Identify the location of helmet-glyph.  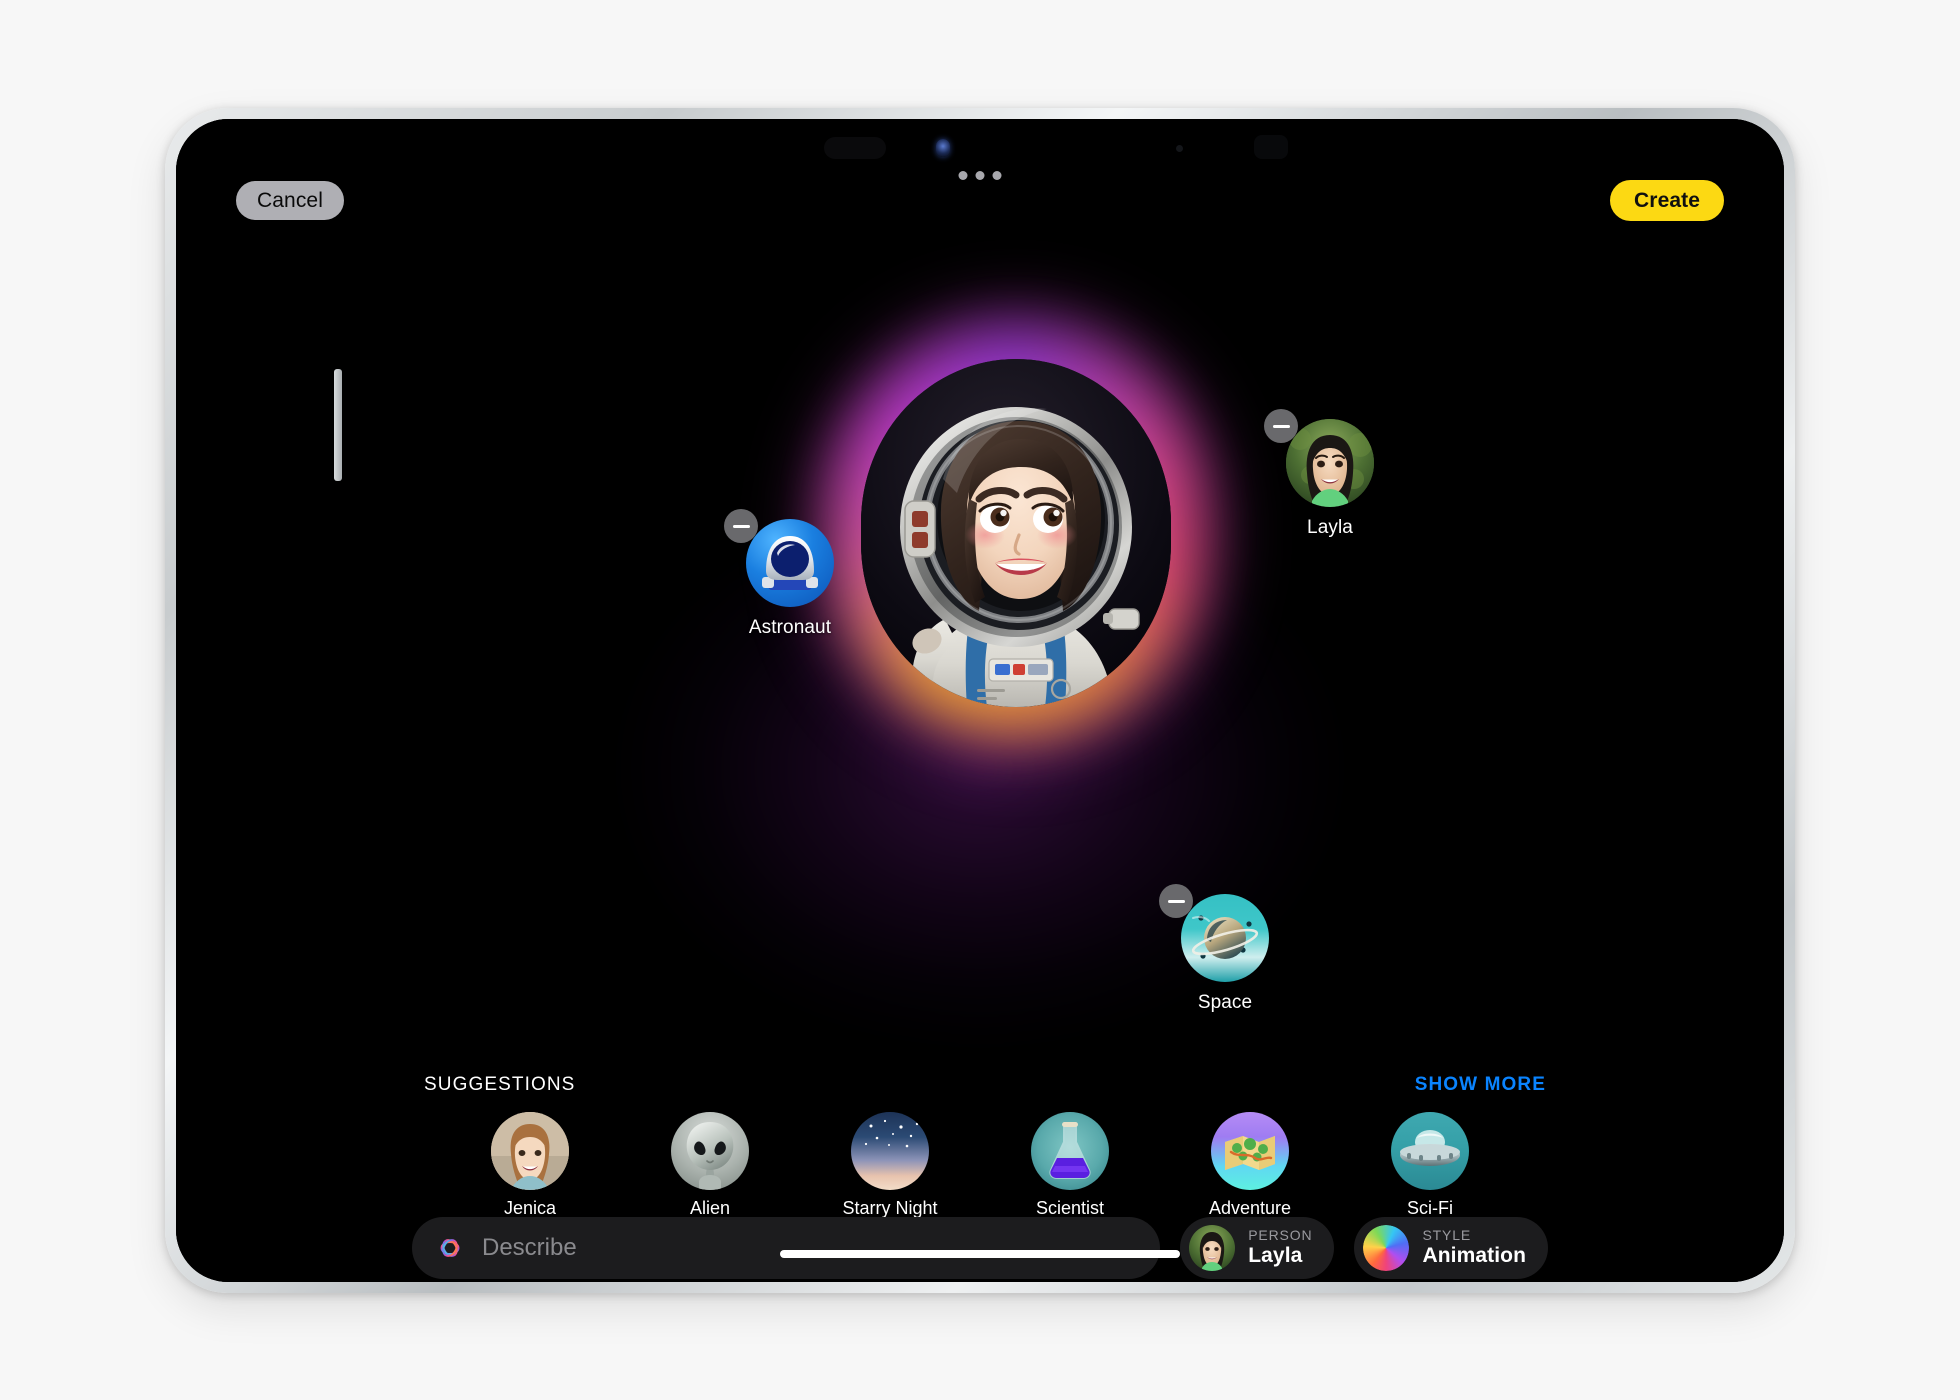
(790, 563).